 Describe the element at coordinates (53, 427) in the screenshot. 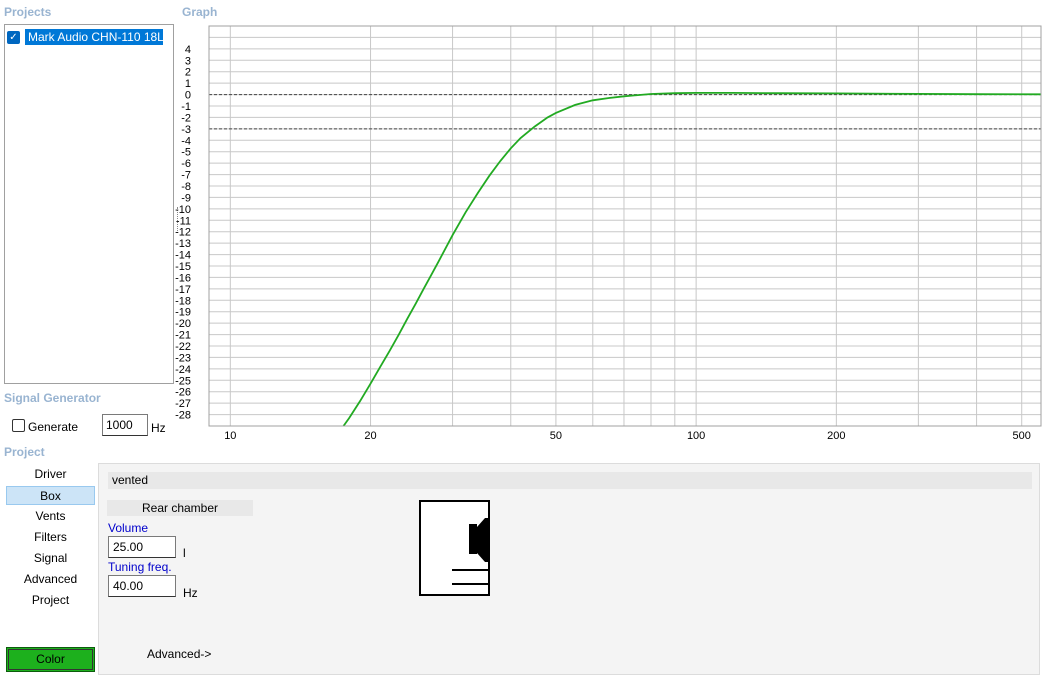

I see `generate-label: Generate` at that location.